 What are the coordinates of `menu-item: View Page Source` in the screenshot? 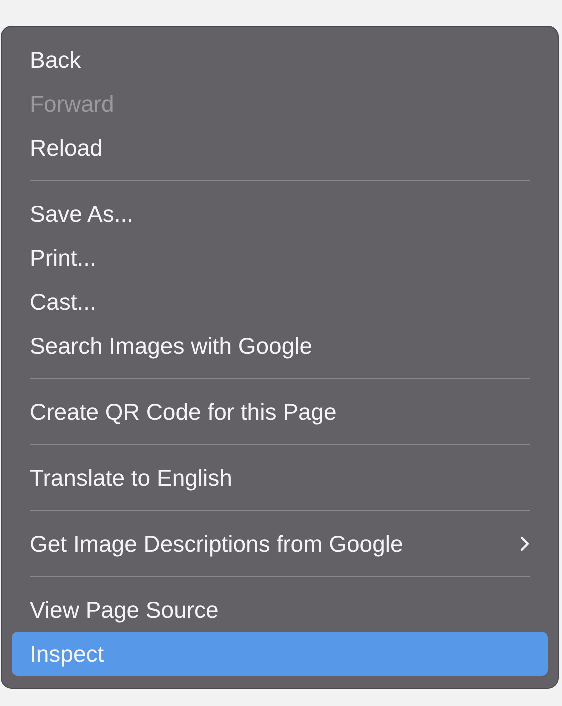 It's located at (280, 610).